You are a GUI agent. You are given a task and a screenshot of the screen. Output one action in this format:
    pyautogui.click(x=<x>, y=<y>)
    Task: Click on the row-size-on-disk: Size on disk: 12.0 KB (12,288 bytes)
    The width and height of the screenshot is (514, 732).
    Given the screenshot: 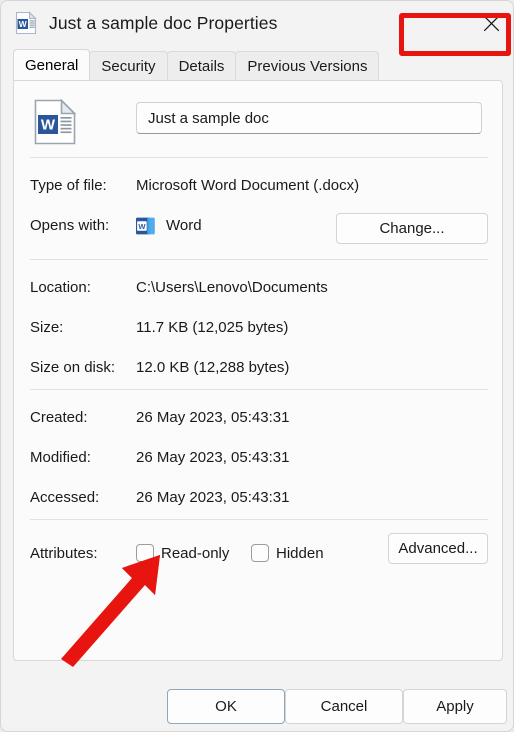 What is the action you would take?
    pyautogui.click(x=258, y=367)
    